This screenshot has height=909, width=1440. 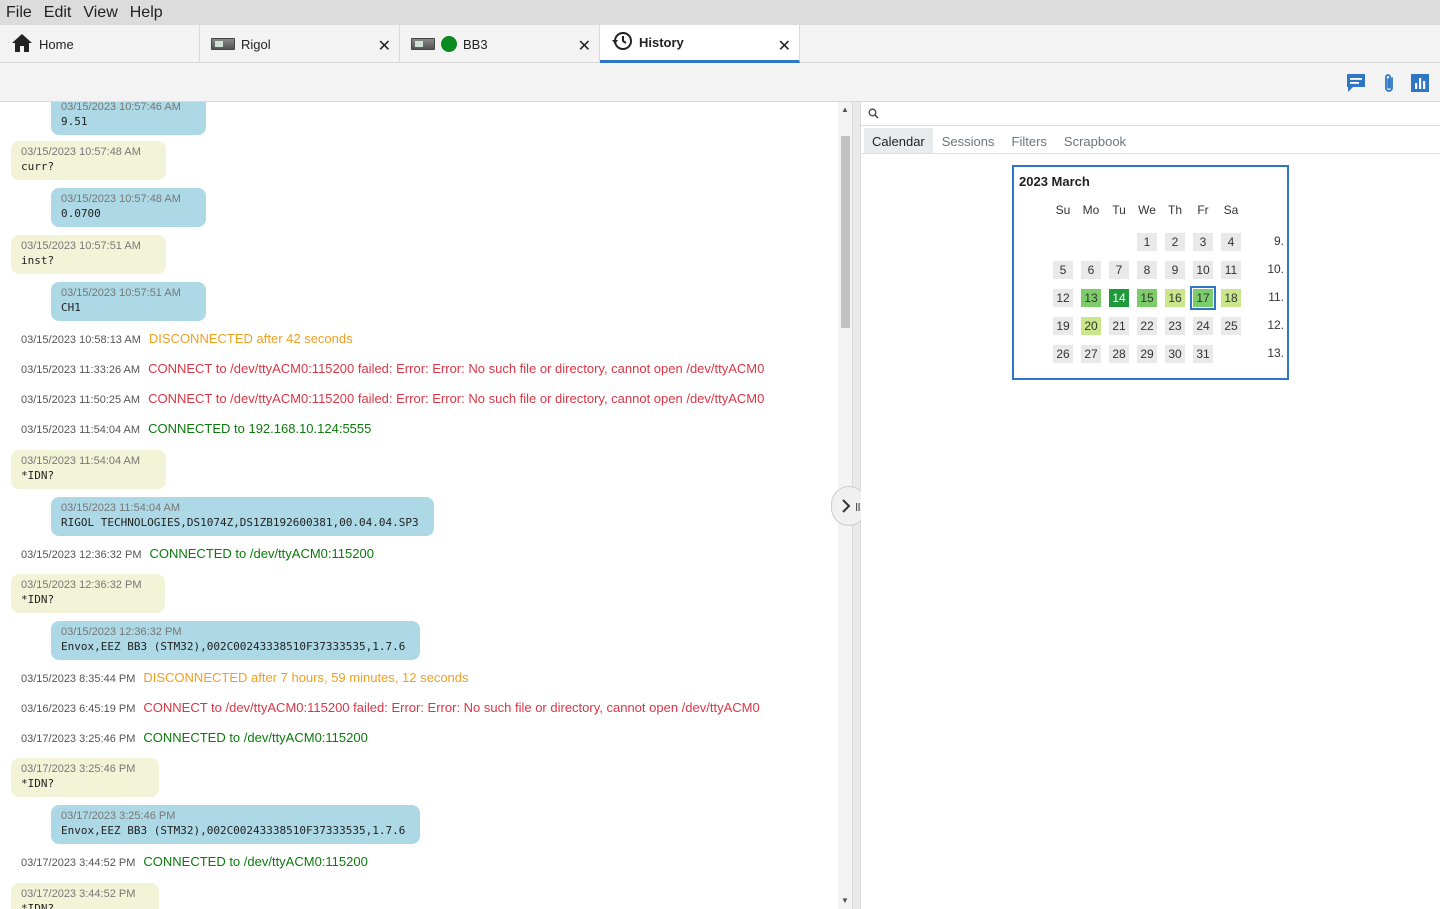 What do you see at coordinates (1203, 354) in the screenshot?
I see `calendar-day: 31` at bounding box center [1203, 354].